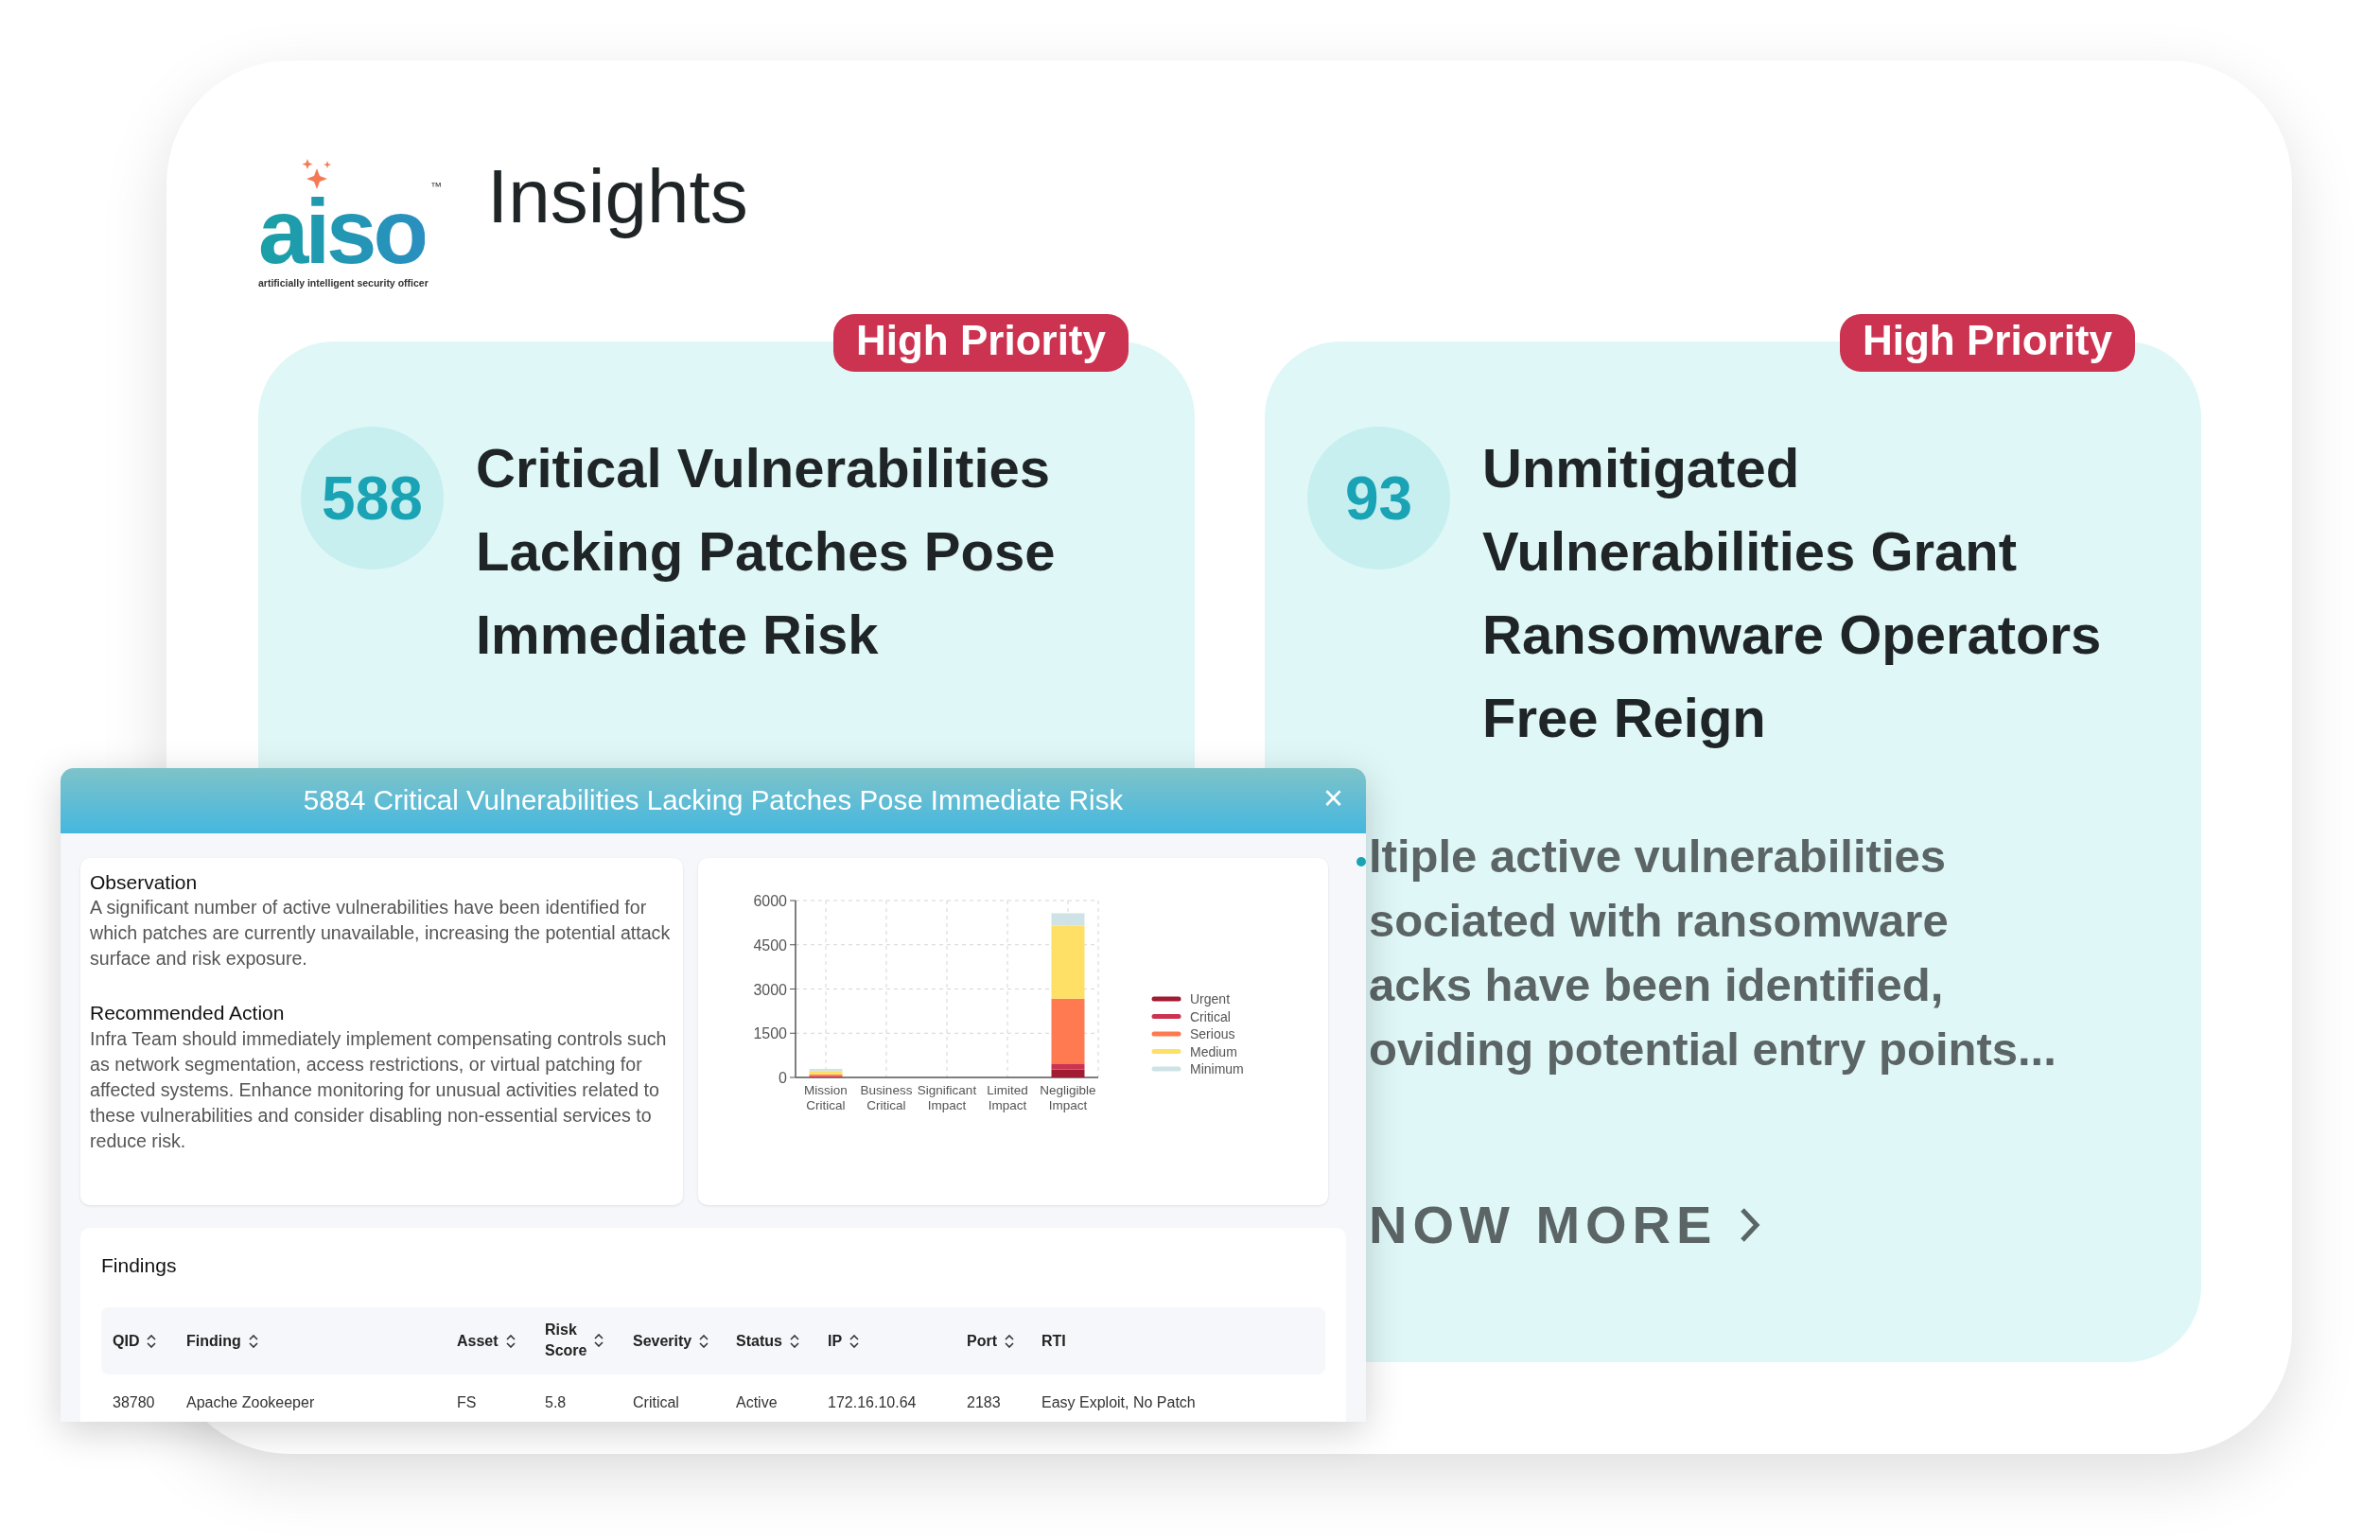 This screenshot has height=1540, width=2380. Describe the element at coordinates (1641, 468) in the screenshot. I see `card-title-line: Unmitigated` at that location.